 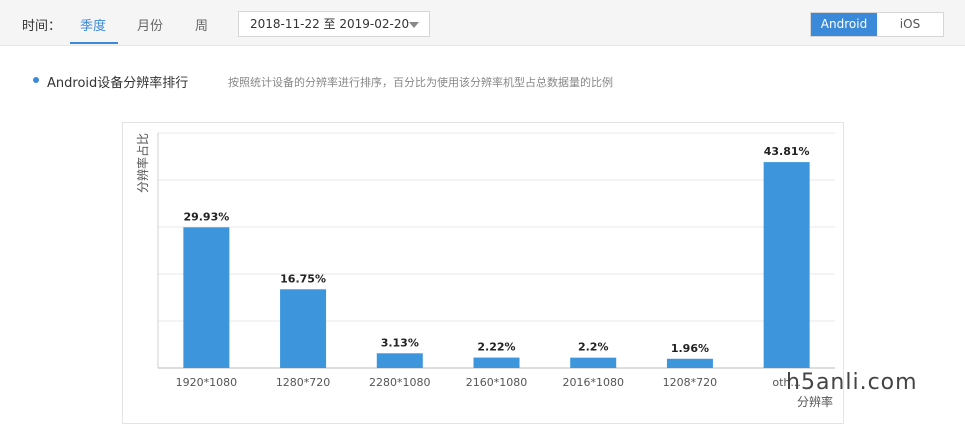 What do you see at coordinates (118, 83) in the screenshot?
I see `section-title: Android设备分辨率排行` at bounding box center [118, 83].